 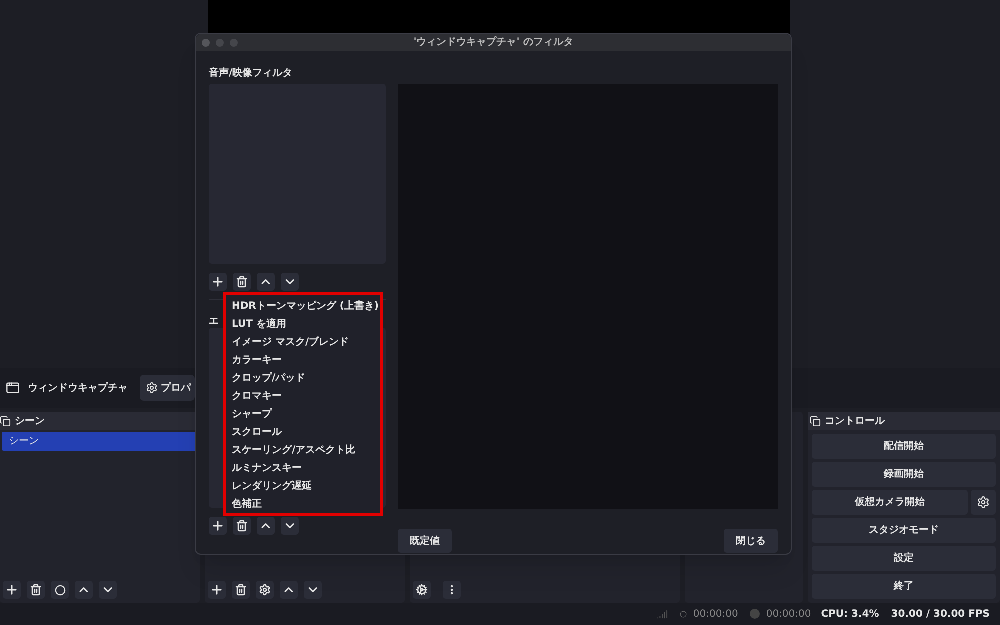 I want to click on control-button: 設定, so click(x=904, y=559).